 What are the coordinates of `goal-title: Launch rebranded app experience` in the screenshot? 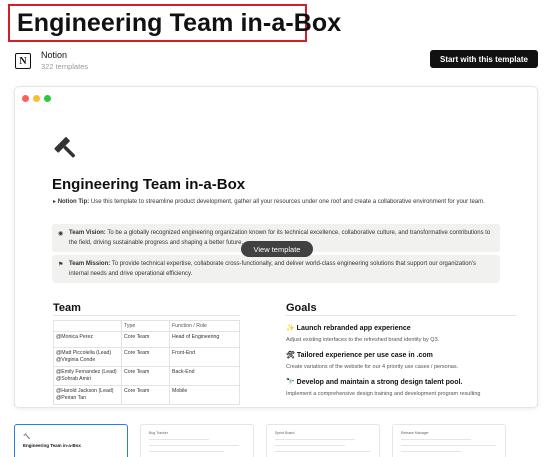 It's located at (353, 328).